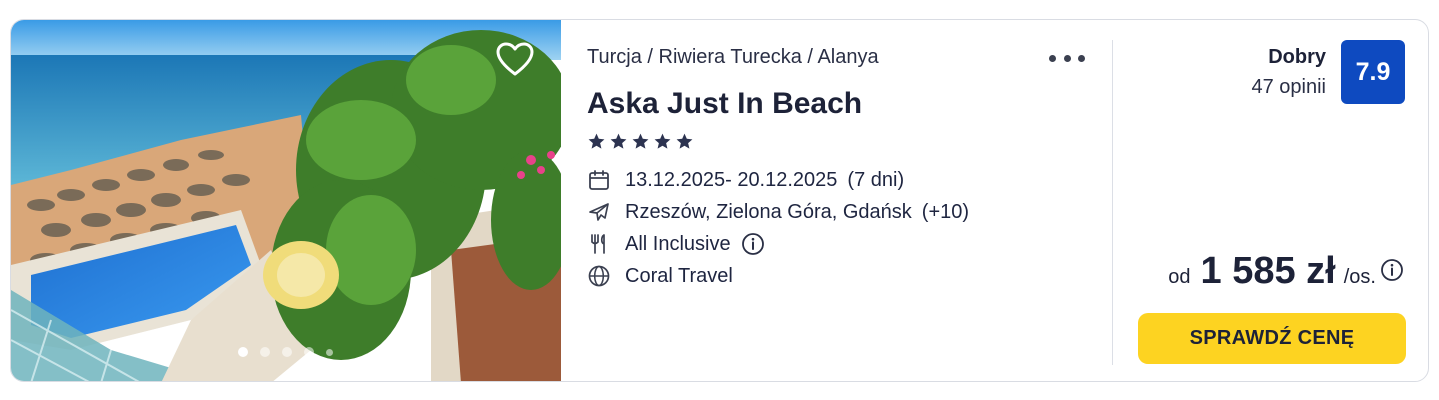 The height and width of the screenshot is (400, 1439). Describe the element at coordinates (599, 276) in the screenshot. I see `globe-icon` at that location.